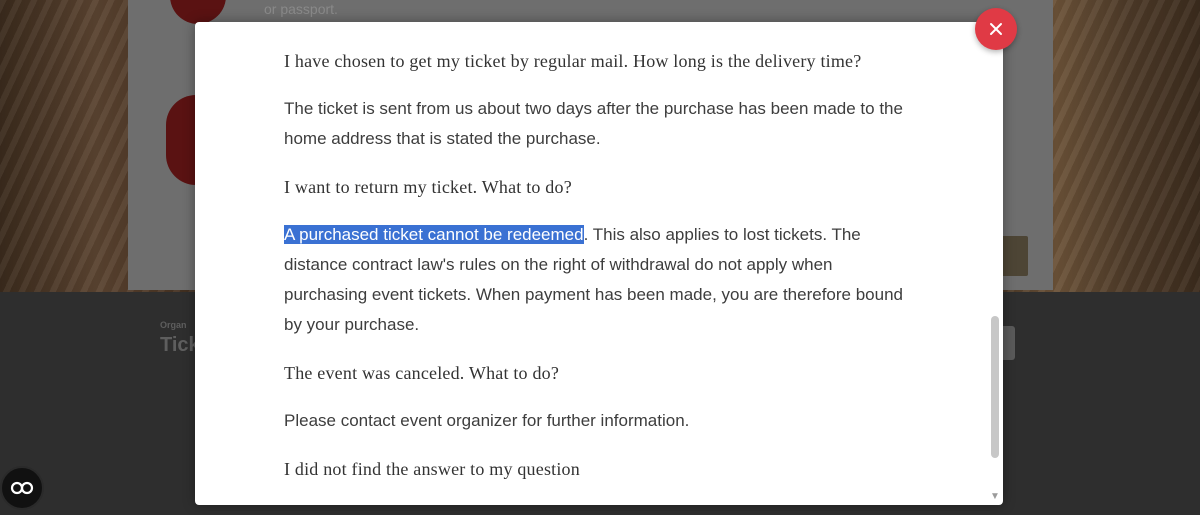 This screenshot has height=515, width=1200. What do you see at coordinates (422, 373) in the screenshot?
I see `faq-question: The event was canceled. What to do?` at bounding box center [422, 373].